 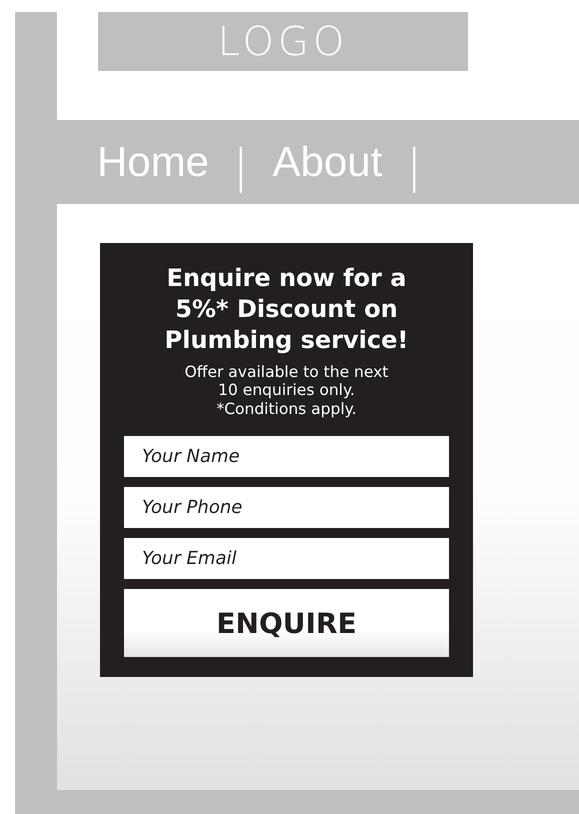 What do you see at coordinates (287, 390) in the screenshot?
I see `offer-text: Offer available to the next 10 enquiries only. *Conditions apply.` at bounding box center [287, 390].